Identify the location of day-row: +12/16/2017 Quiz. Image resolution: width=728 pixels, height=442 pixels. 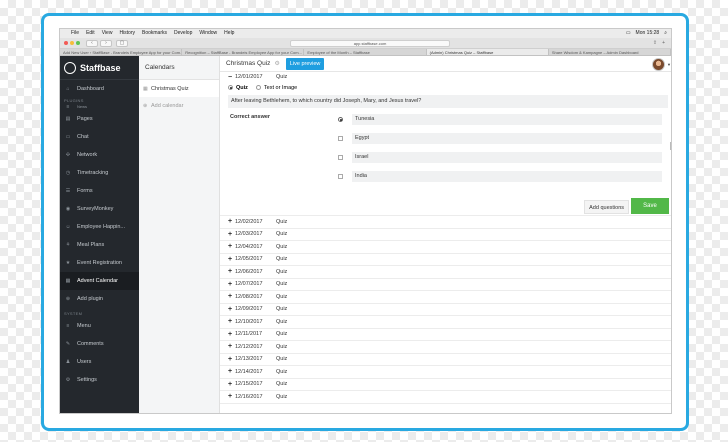
(445, 397).